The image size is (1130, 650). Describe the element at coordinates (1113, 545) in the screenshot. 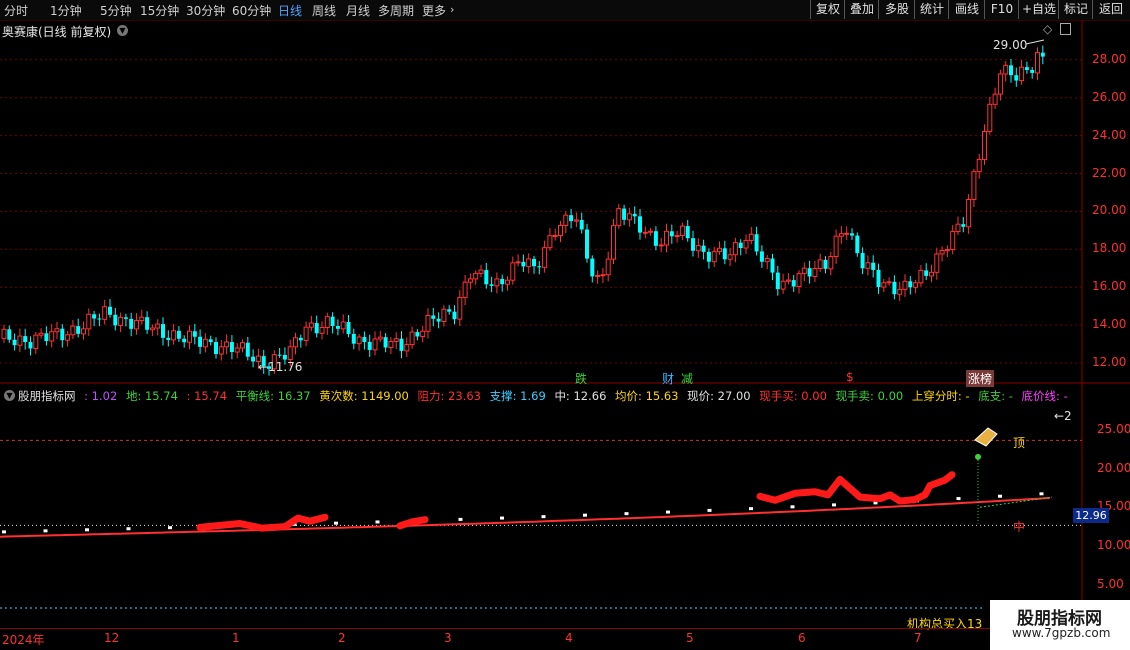

I see `indicator-tick-label: 10.00` at that location.